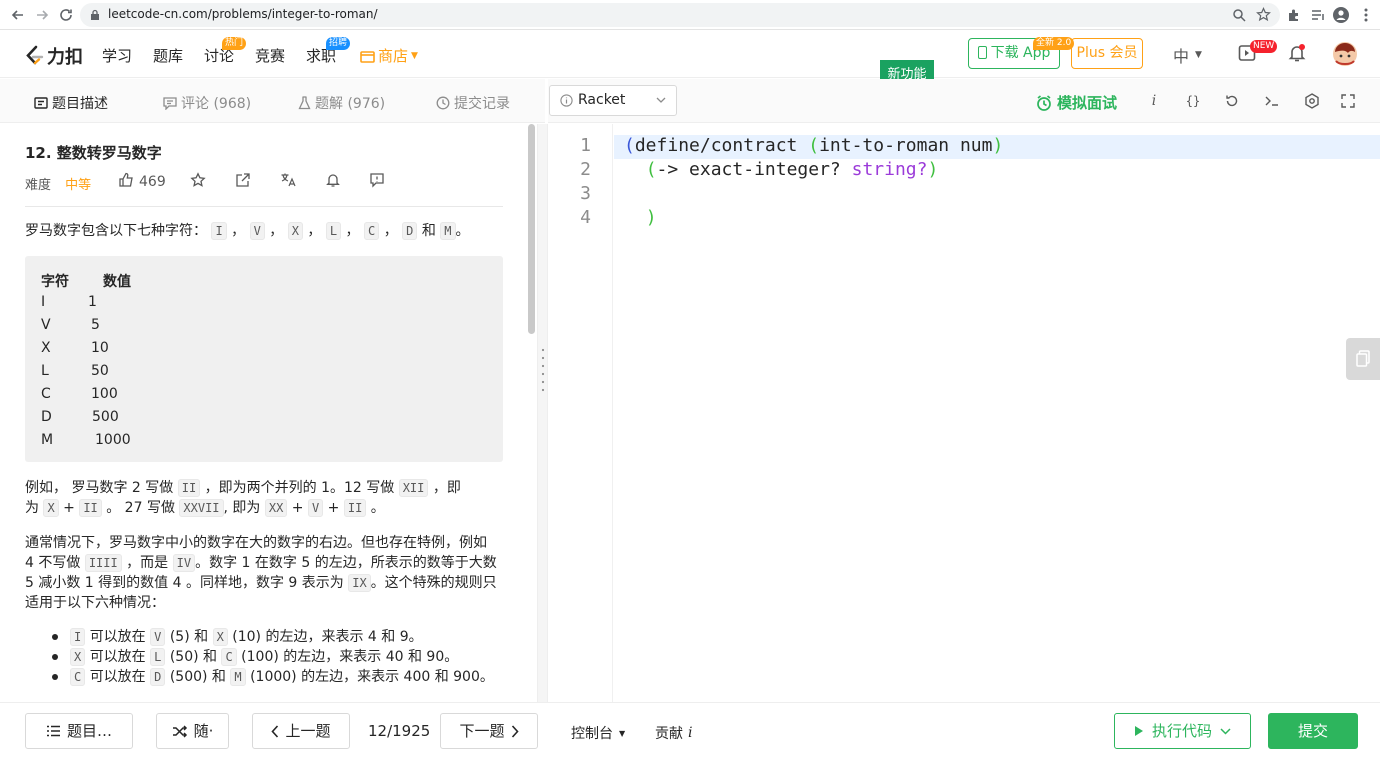 This screenshot has width=1380, height=758. Describe the element at coordinates (1348, 101) in the screenshot. I see `fullscreen-icon` at that location.